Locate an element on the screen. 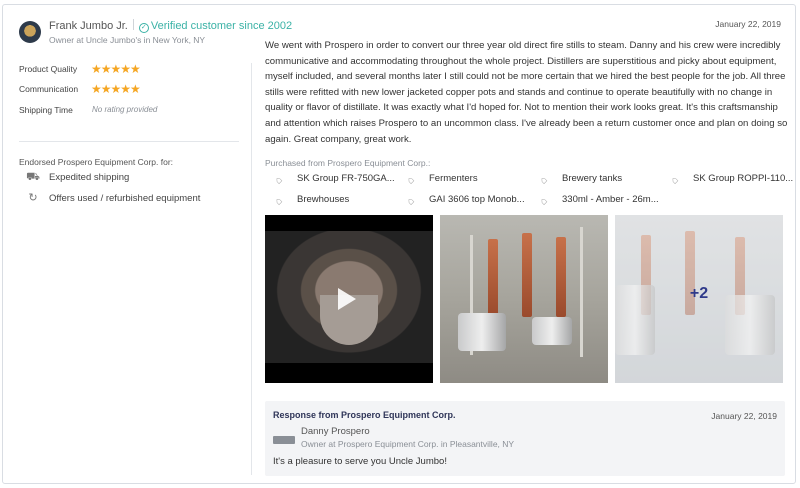  play-icon is located at coordinates (347, 299).